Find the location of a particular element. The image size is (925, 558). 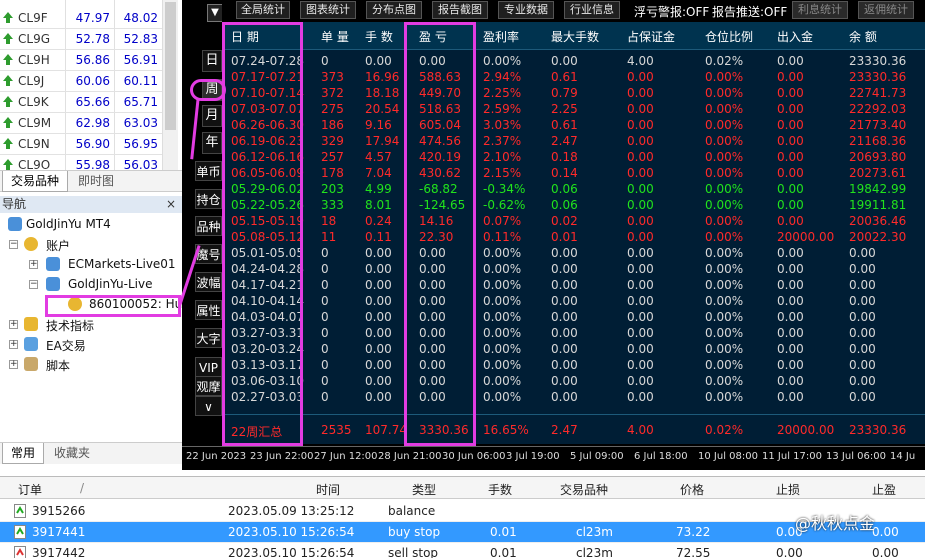

side-button-single-currency: 单币 is located at coordinates (208, 171).